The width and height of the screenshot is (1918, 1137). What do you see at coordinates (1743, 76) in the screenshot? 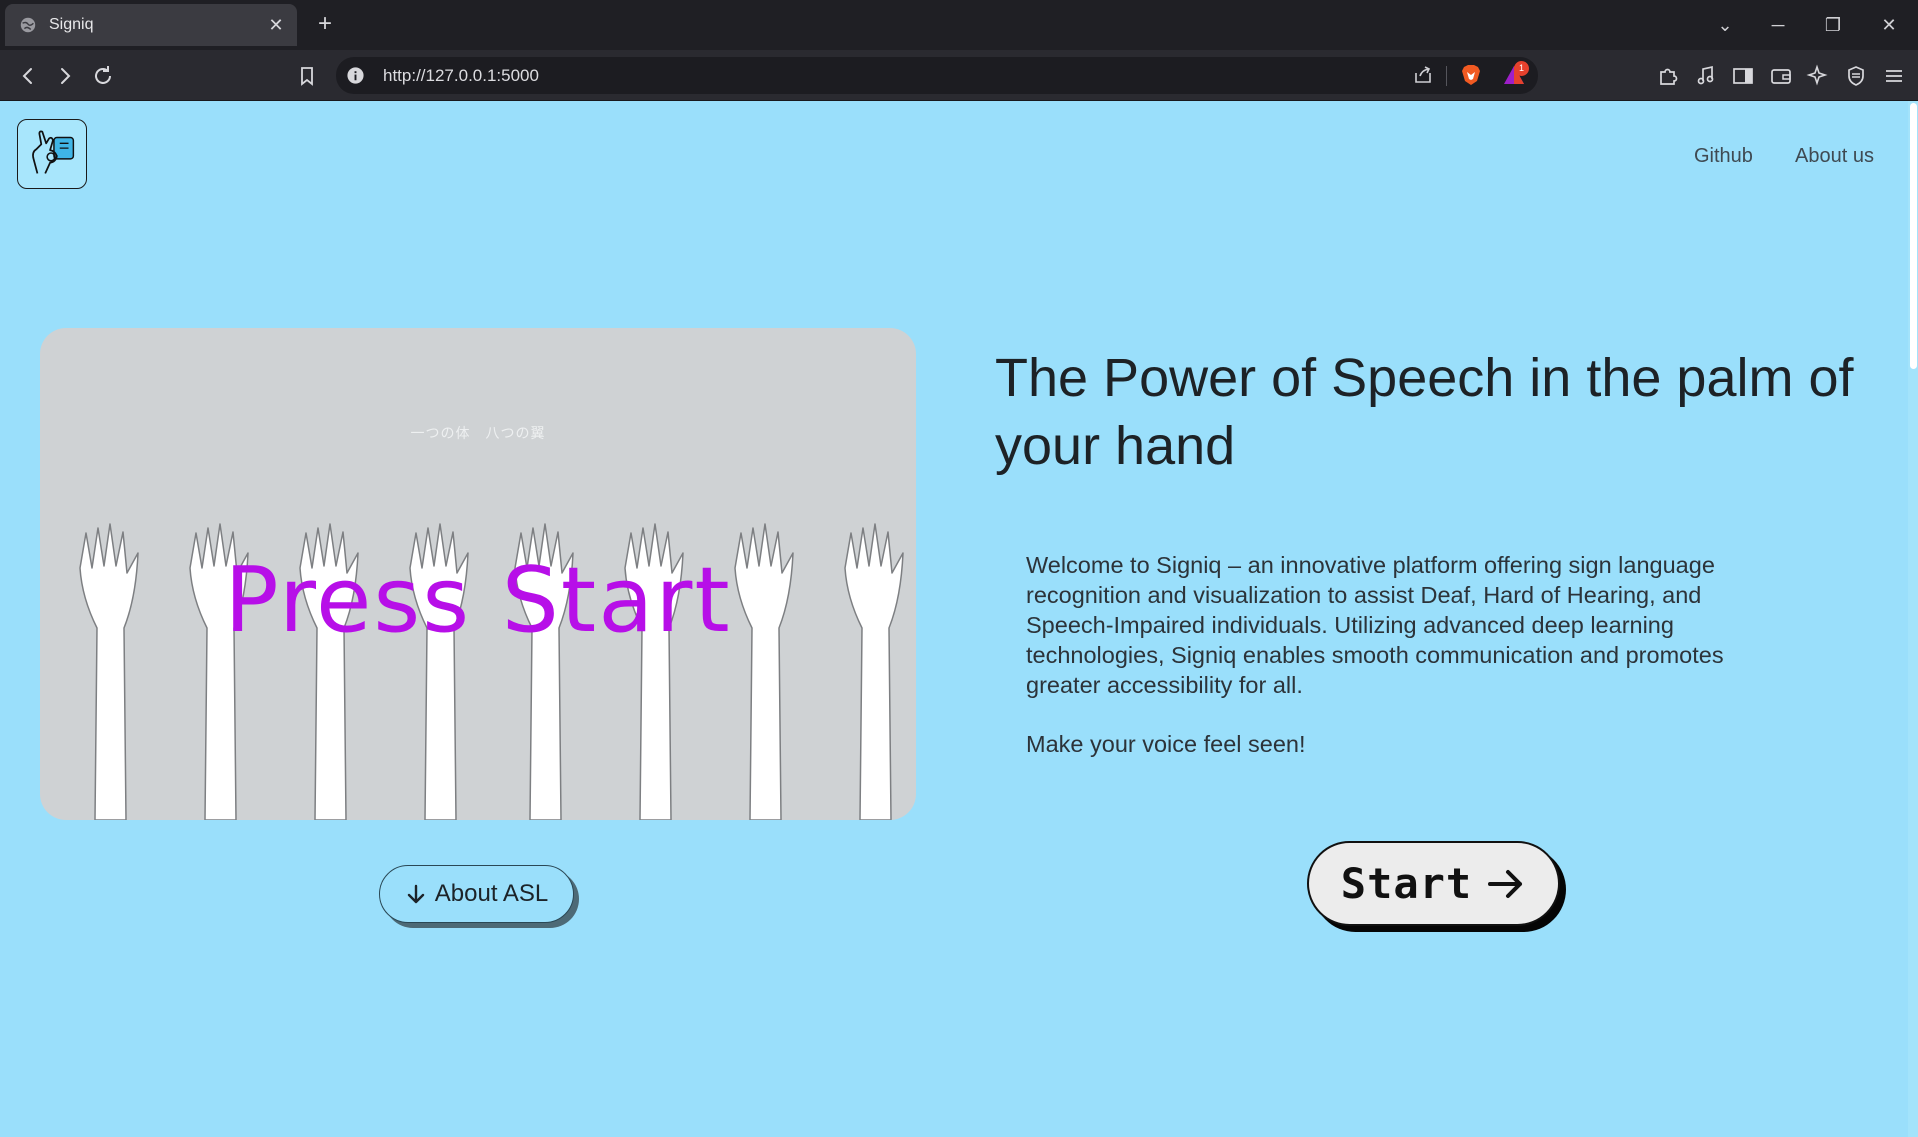
I see `sidebar-icon` at bounding box center [1743, 76].